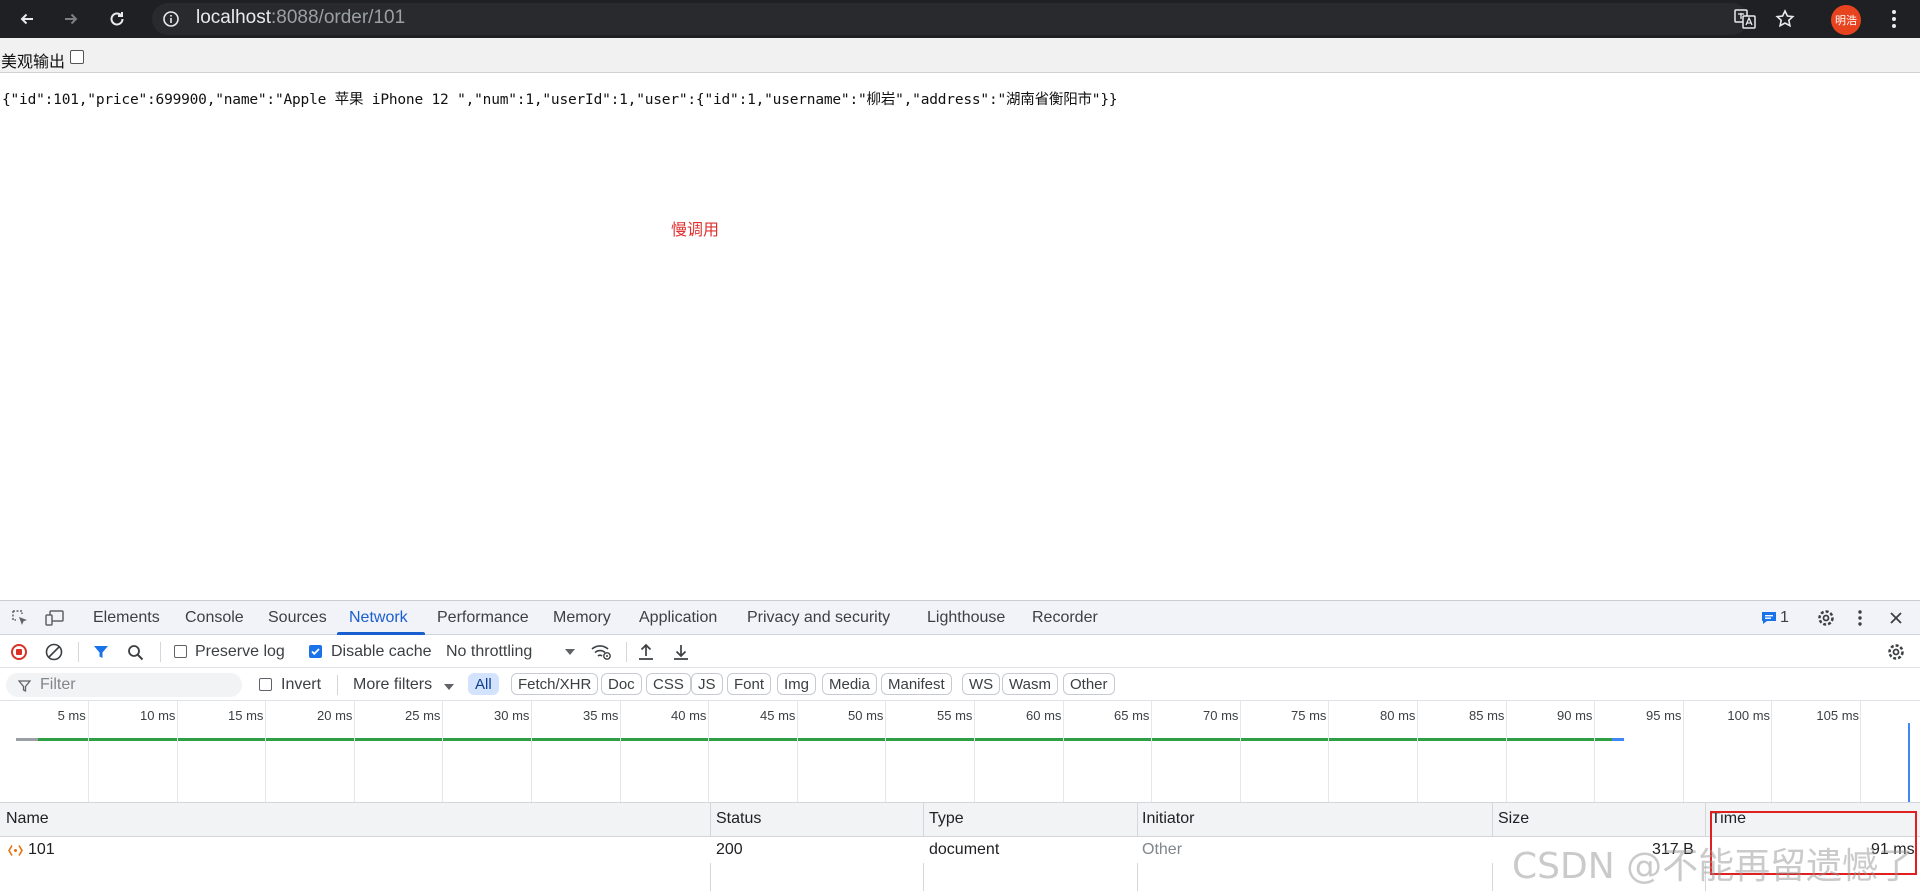 Image resolution: width=1920 pixels, height=891 pixels. What do you see at coordinates (681, 652) in the screenshot?
I see `export-har-icon` at bounding box center [681, 652].